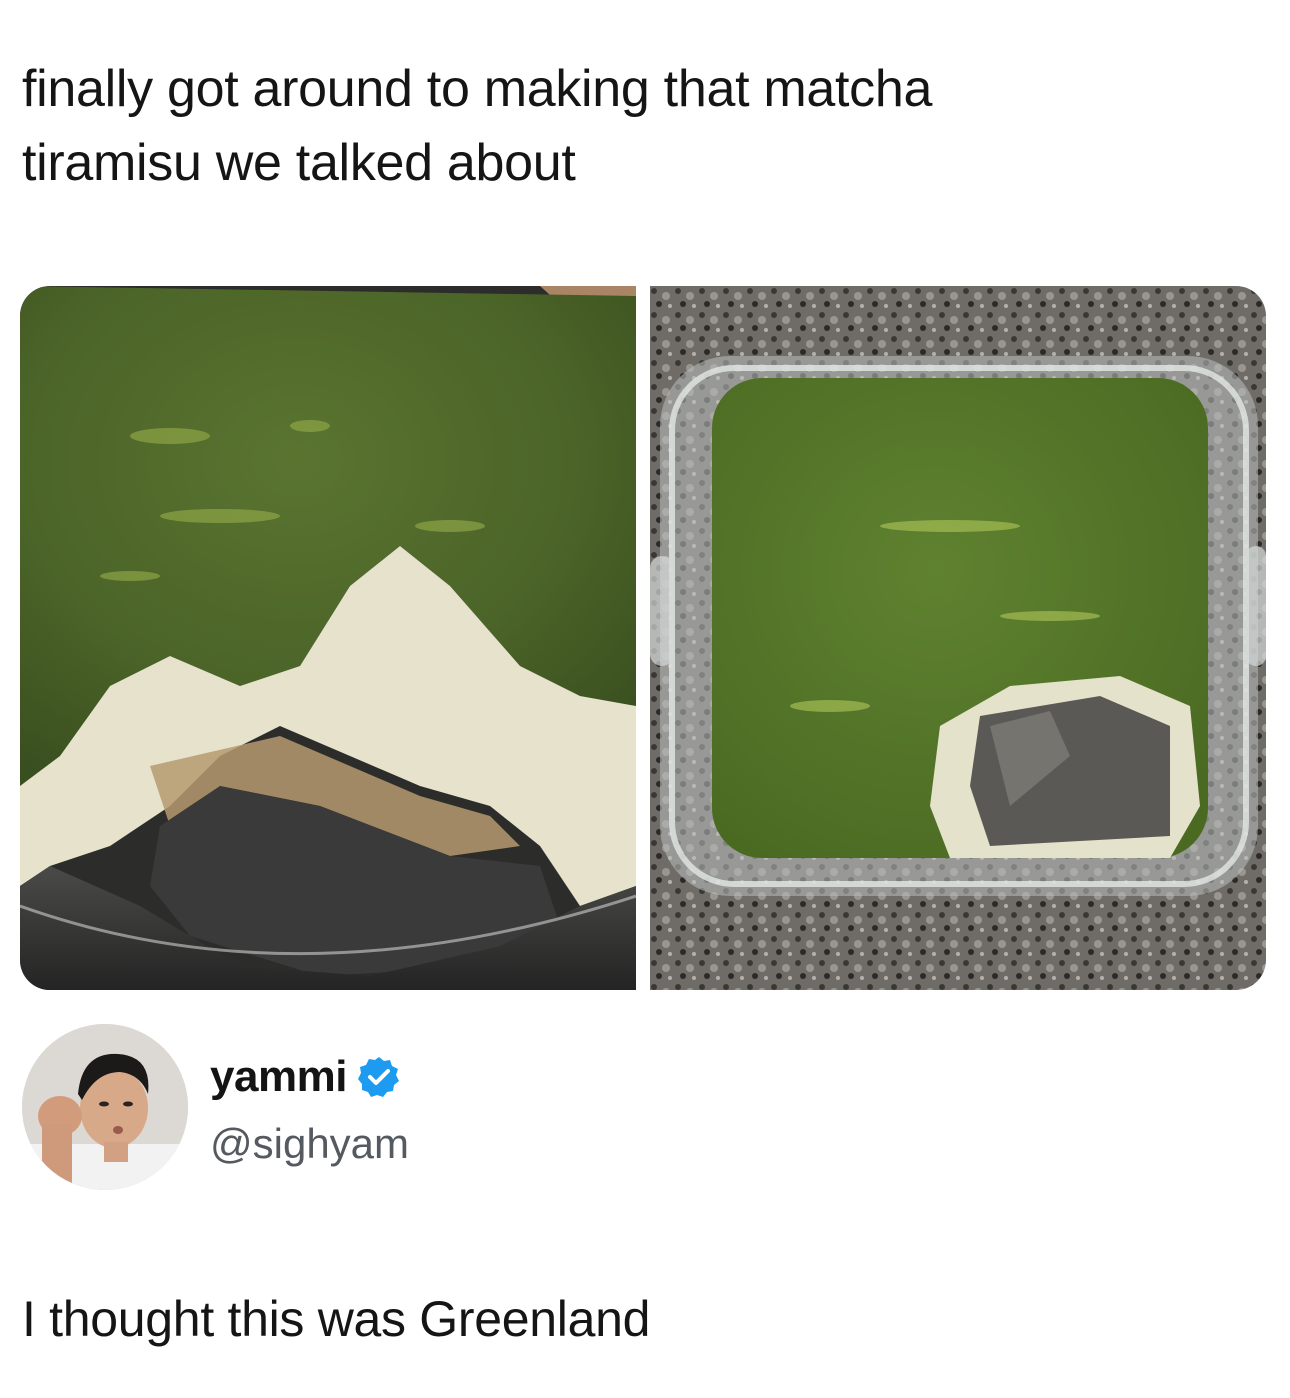 The height and width of the screenshot is (1398, 1290). I want to click on author-name-row: yammi, so click(305, 1077).